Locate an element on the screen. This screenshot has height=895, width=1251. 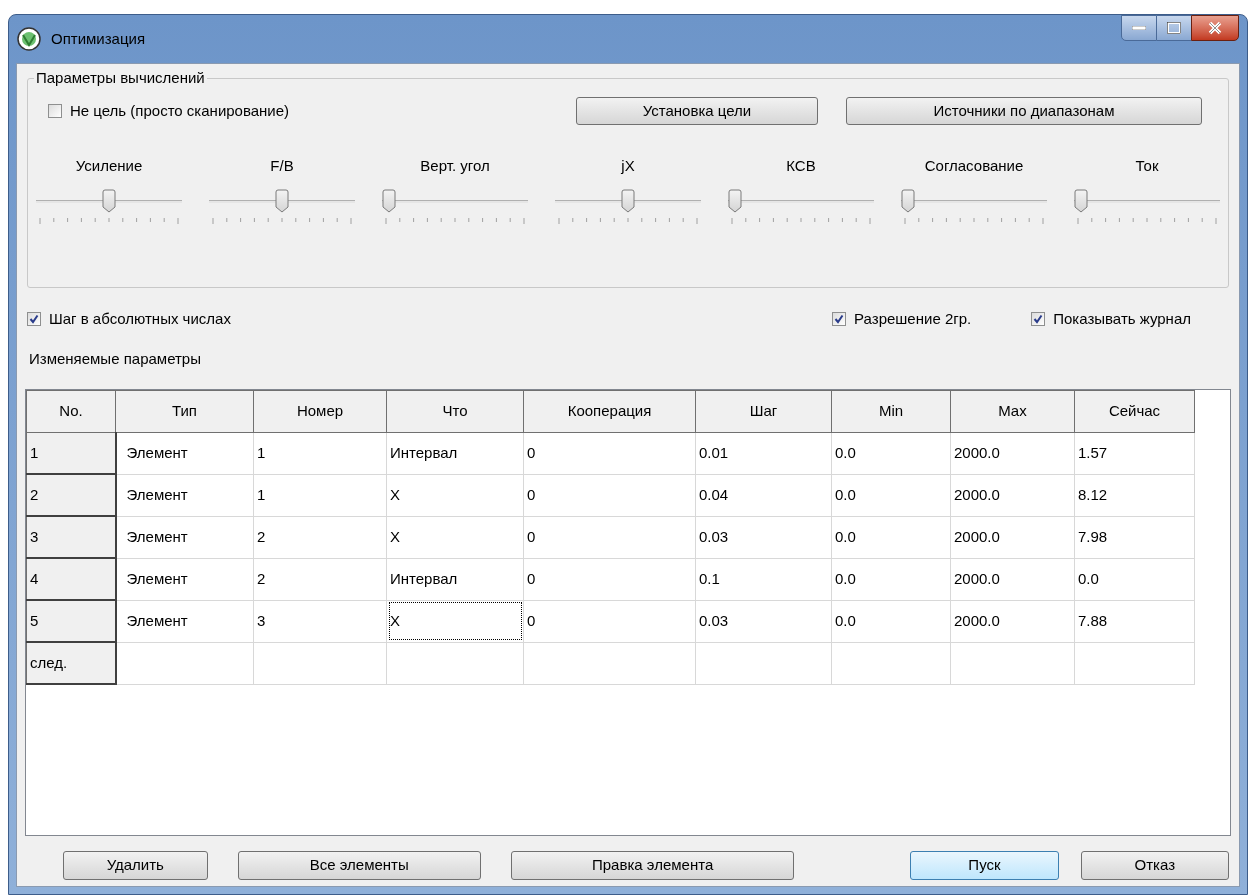
minimize-icon is located at coordinates (1139, 28).